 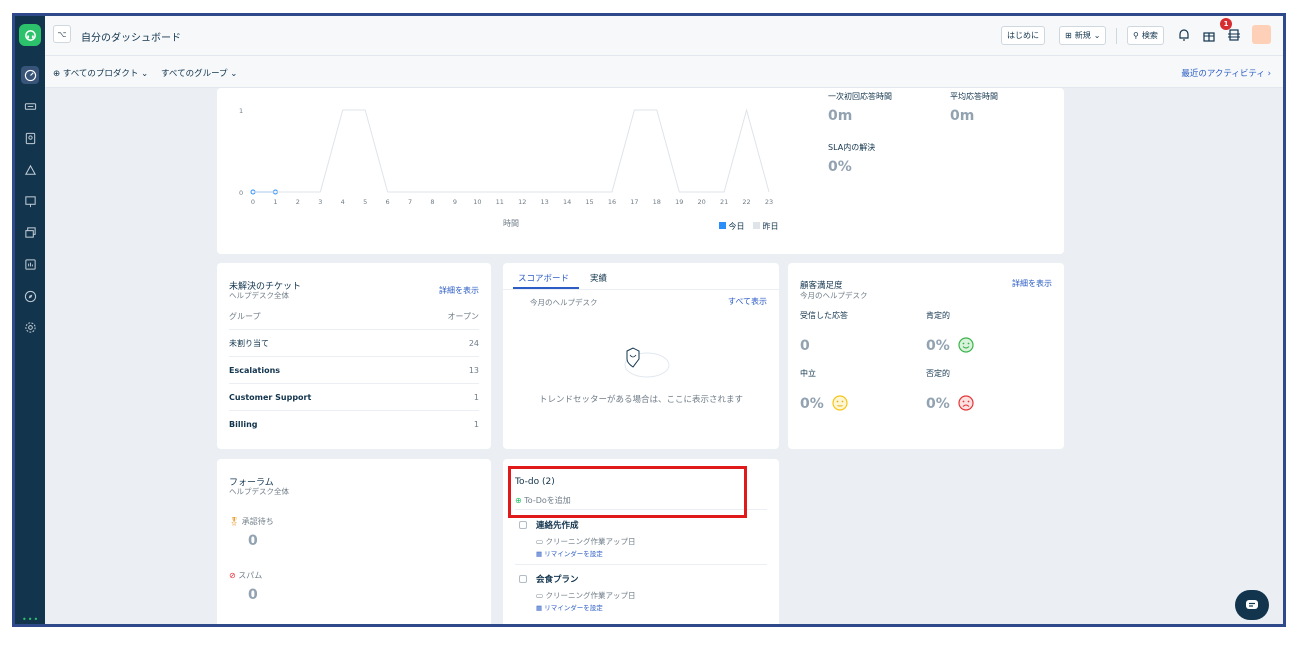 I want to click on x-tick-label: 0, so click(x=253, y=202).